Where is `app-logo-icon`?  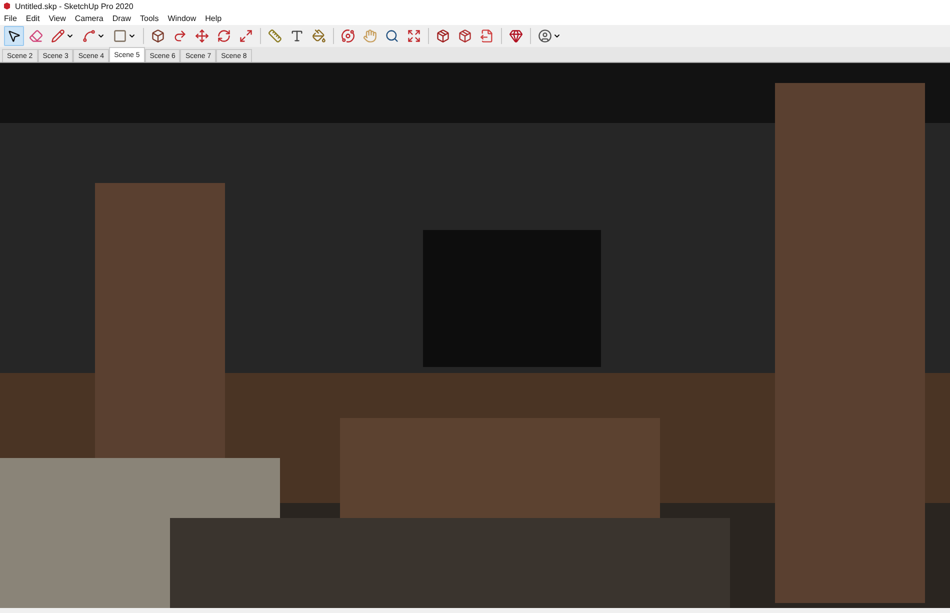
app-logo-icon is located at coordinates (7, 6).